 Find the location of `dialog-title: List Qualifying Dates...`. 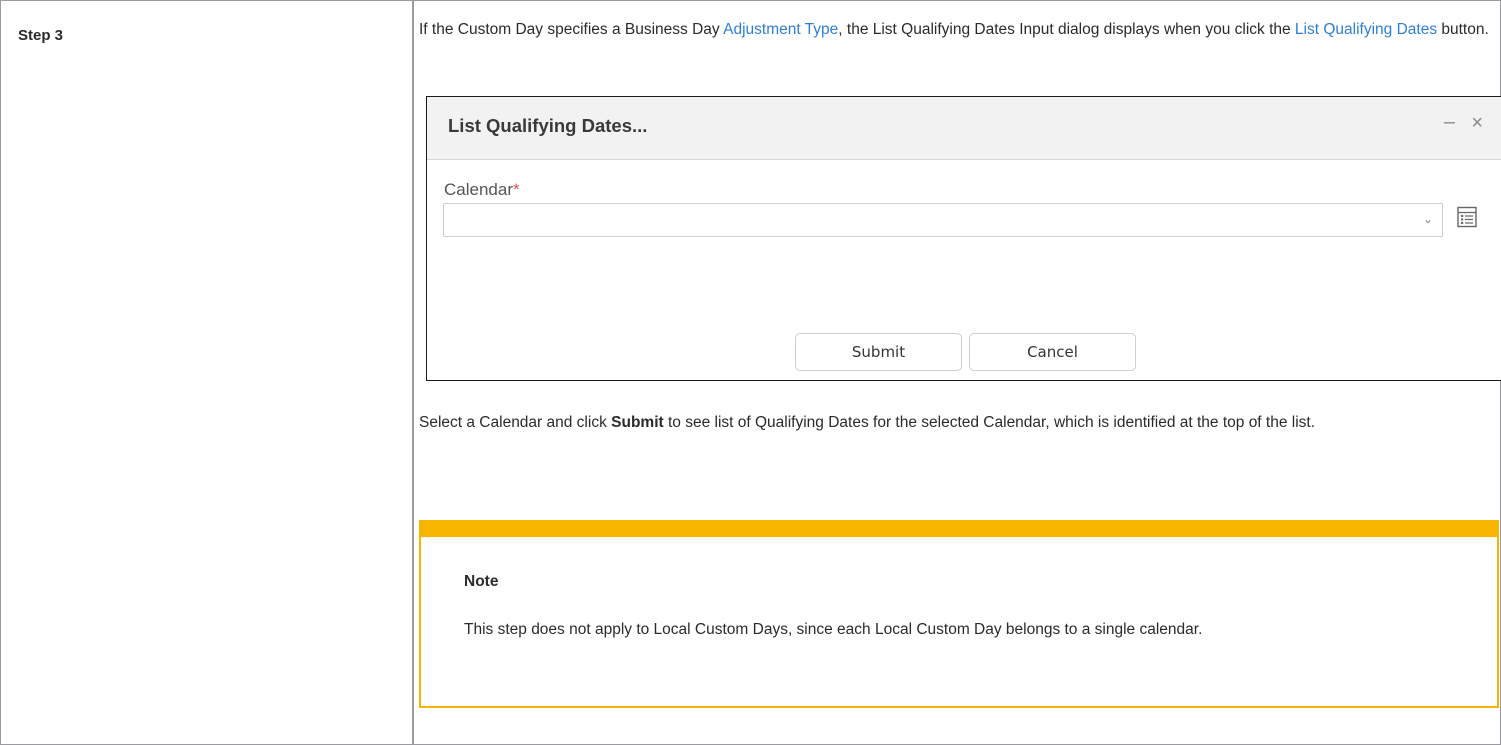

dialog-title: List Qualifying Dates... is located at coordinates (548, 125).